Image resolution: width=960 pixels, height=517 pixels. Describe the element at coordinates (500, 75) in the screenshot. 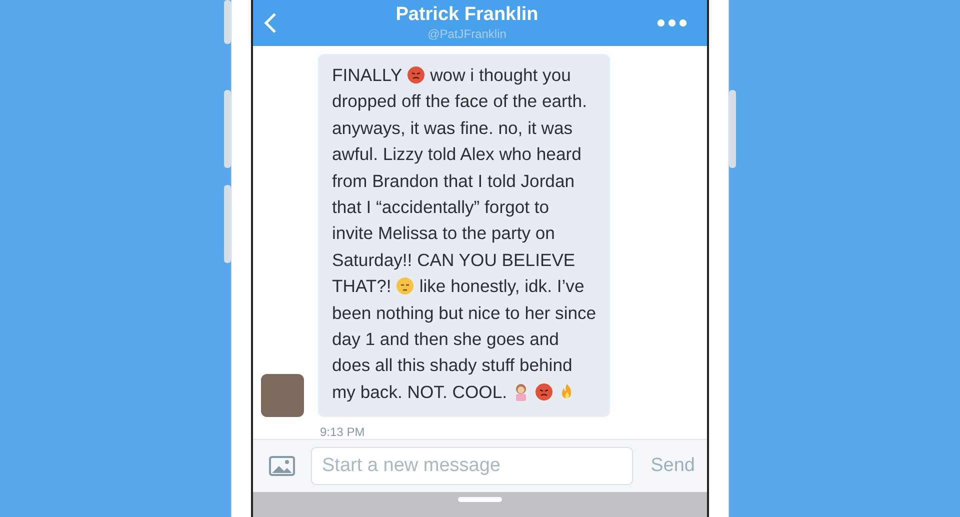

I see `message-text: wow i thought you` at that location.